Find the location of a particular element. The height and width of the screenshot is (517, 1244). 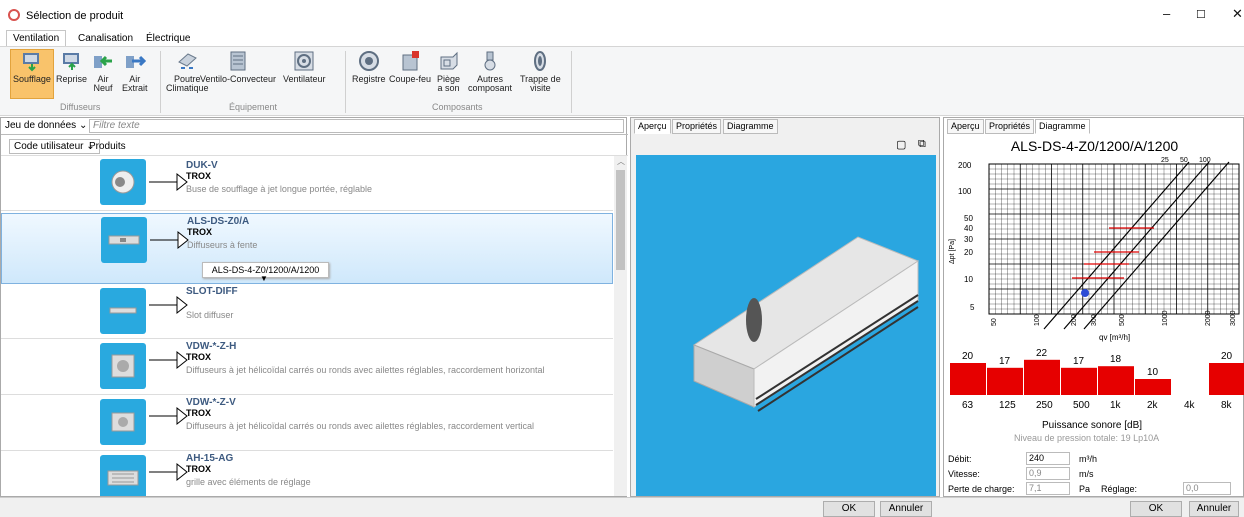

sound-value-label: 20 is located at coordinates (1227, 356).